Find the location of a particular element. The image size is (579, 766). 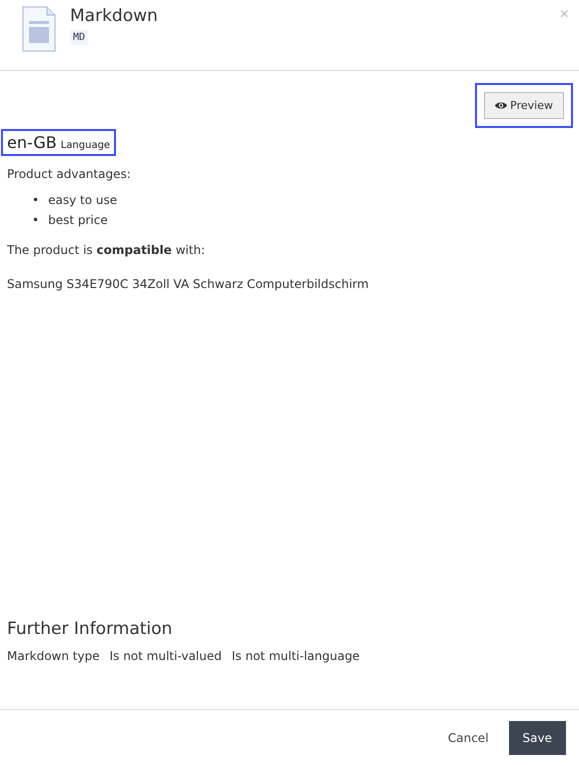

info-text: Is not multi-language is located at coordinates (296, 656).